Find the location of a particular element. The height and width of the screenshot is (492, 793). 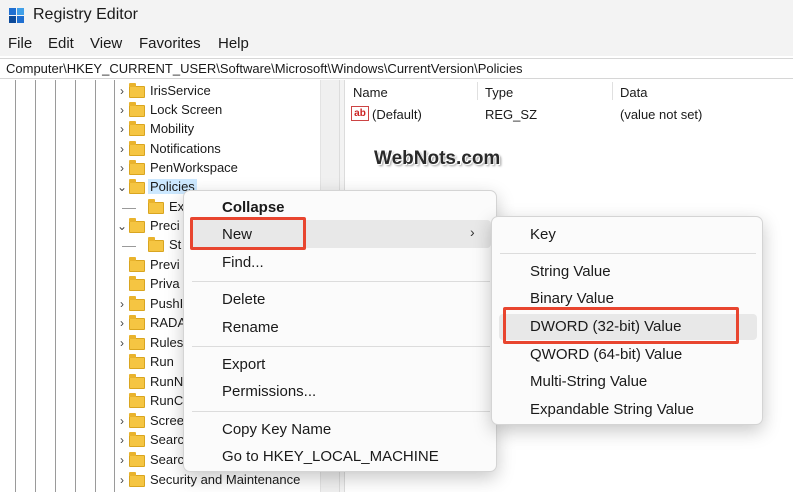

menu-item-delete: Delete is located at coordinates (243, 299).